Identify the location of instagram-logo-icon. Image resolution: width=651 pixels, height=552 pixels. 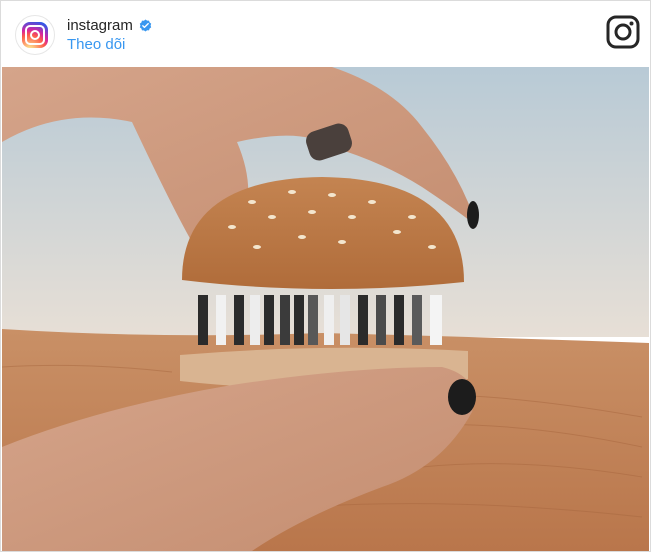
(35, 35).